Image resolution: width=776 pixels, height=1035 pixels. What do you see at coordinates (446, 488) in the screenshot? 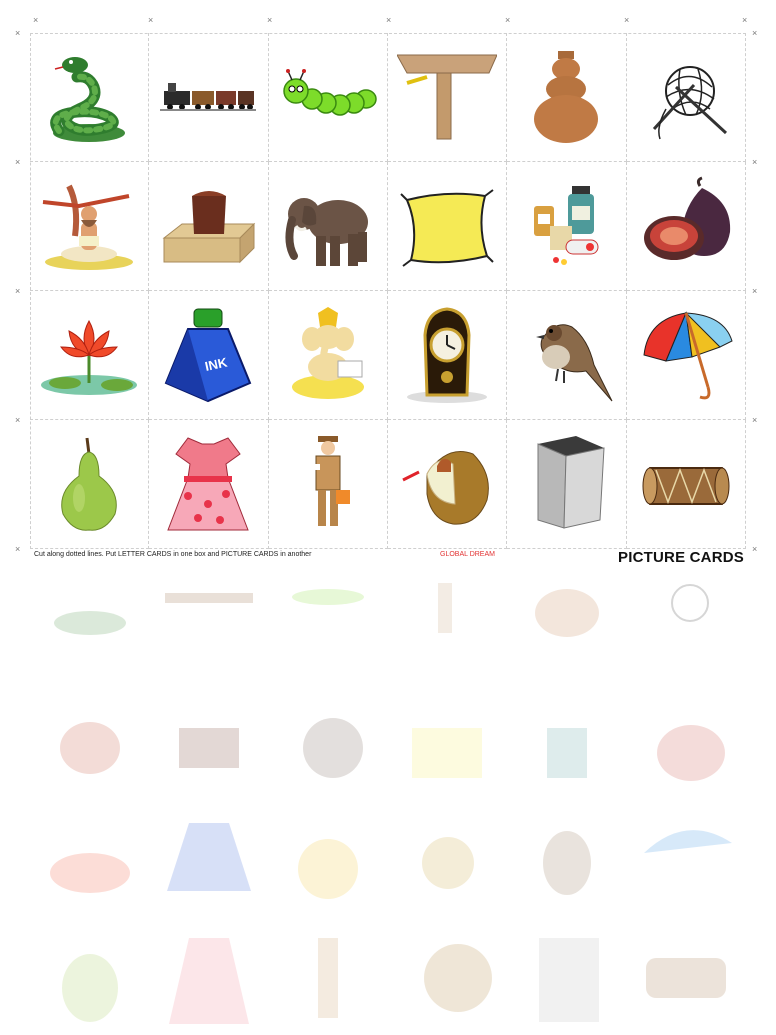
I see `coconut-icon` at bounding box center [446, 488].